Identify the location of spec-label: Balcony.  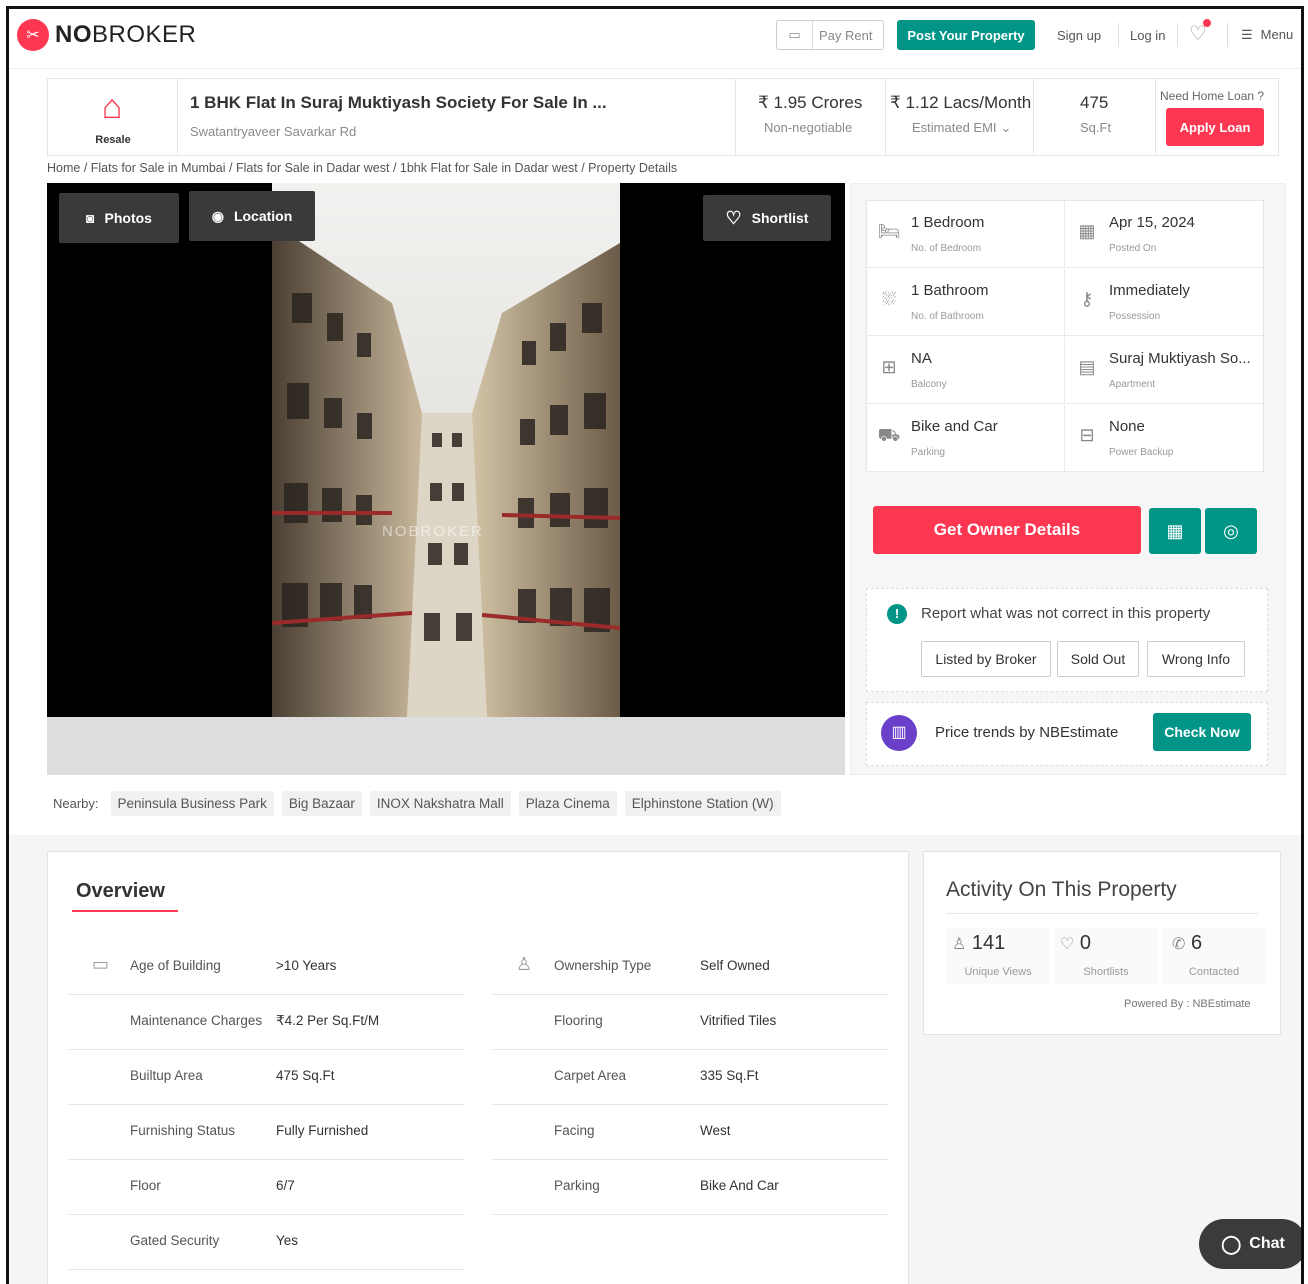
(929, 384).